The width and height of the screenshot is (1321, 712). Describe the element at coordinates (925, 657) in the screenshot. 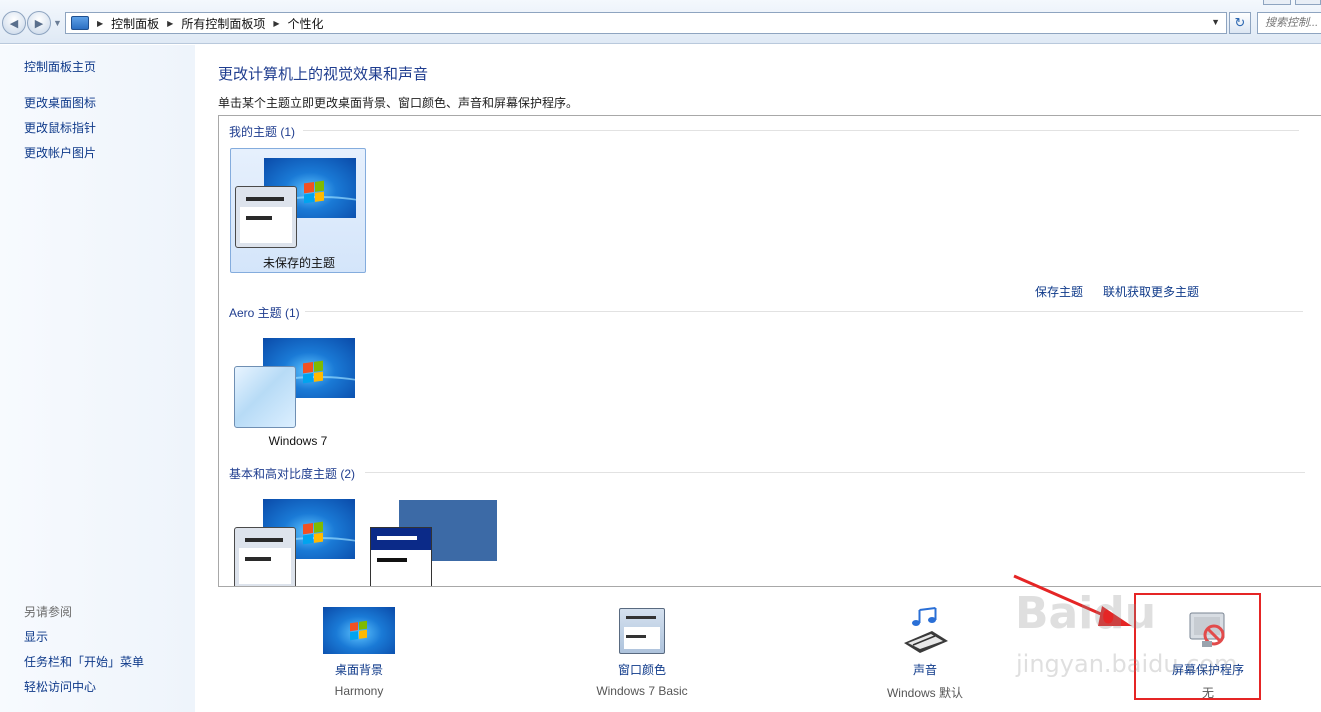

I see `sounds-setting: 声音 Windows 默认` at that location.